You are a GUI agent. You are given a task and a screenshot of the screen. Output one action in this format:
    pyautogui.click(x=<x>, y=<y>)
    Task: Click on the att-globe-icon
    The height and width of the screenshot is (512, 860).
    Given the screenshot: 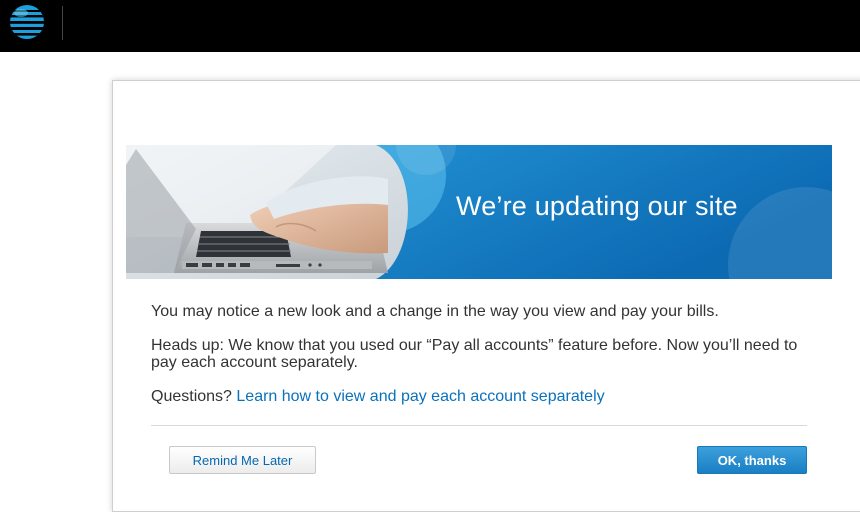 What is the action you would take?
    pyautogui.click(x=27, y=22)
    